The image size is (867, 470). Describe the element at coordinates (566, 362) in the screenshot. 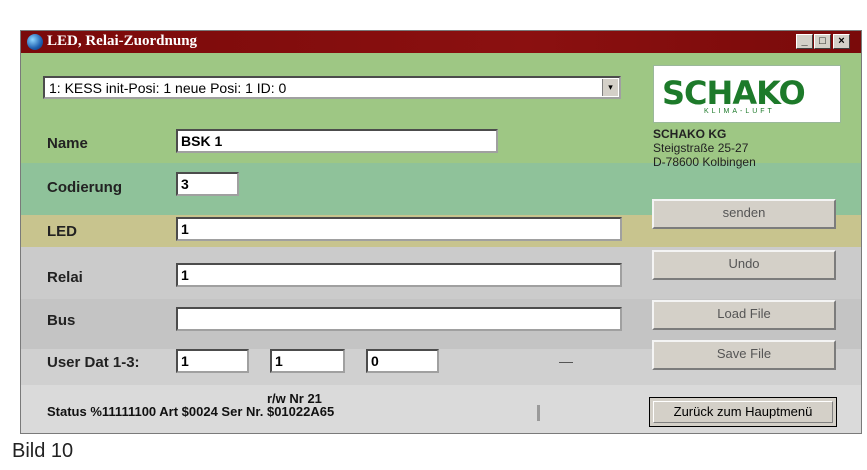

I see `separator-dash` at that location.